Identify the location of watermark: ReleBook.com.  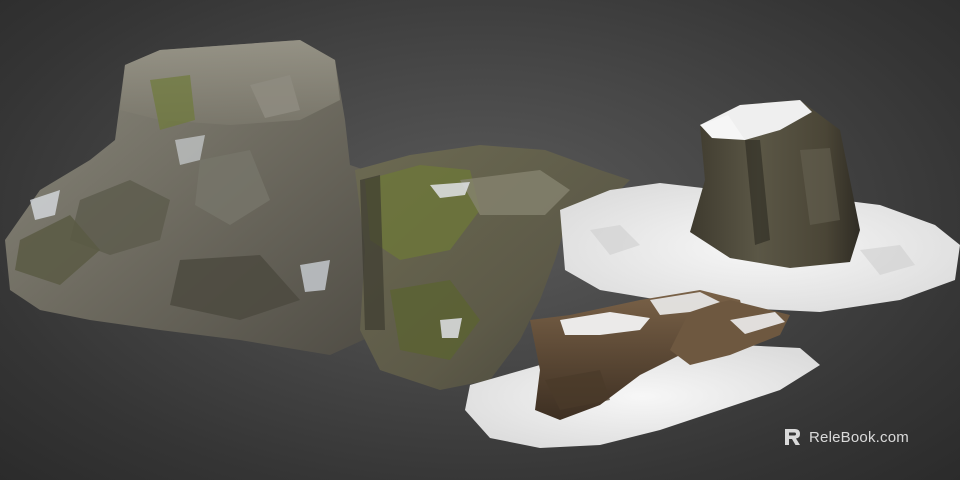
(846, 437).